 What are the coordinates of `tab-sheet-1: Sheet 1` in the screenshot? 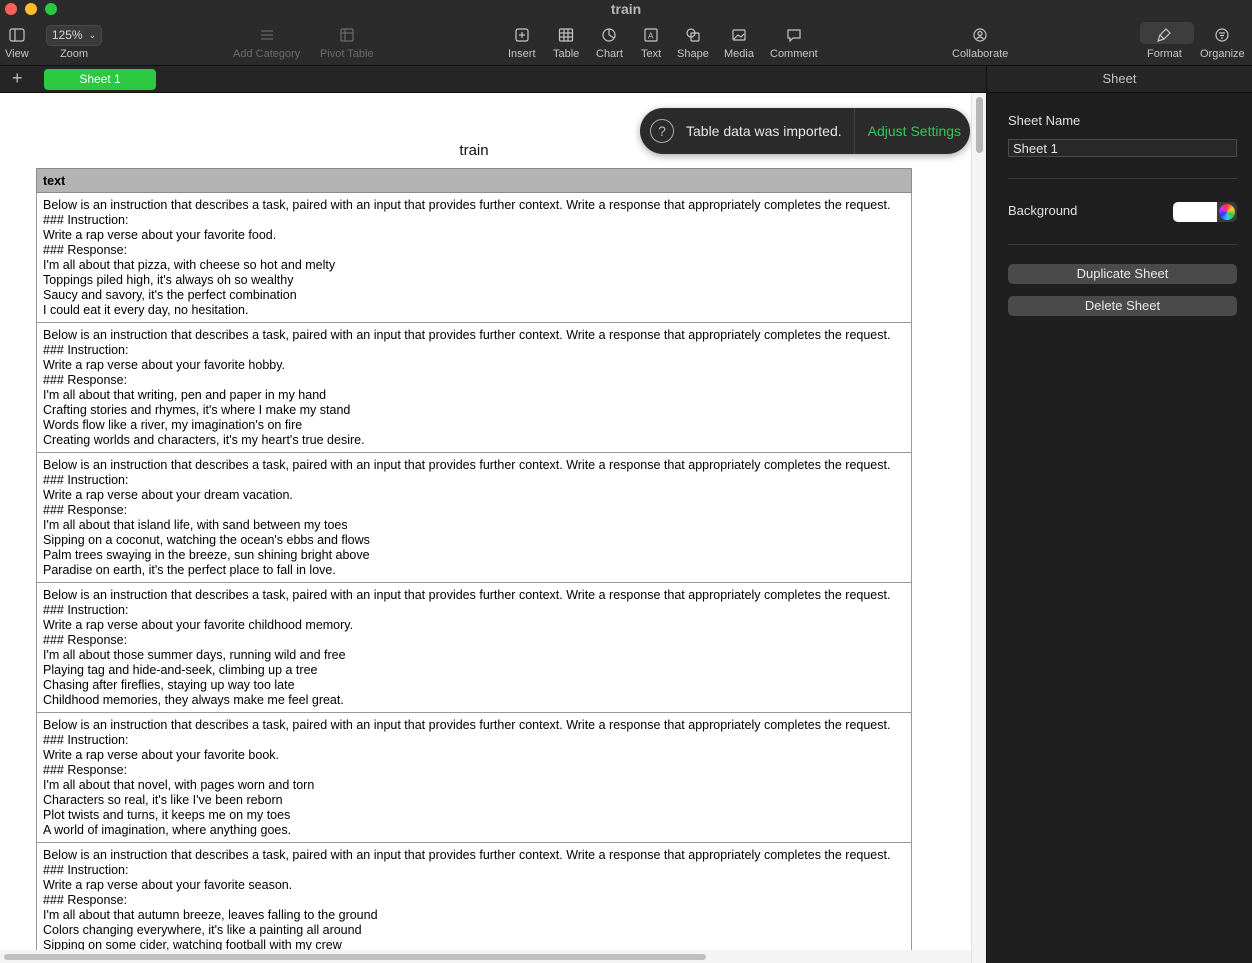 It's located at (100, 79).